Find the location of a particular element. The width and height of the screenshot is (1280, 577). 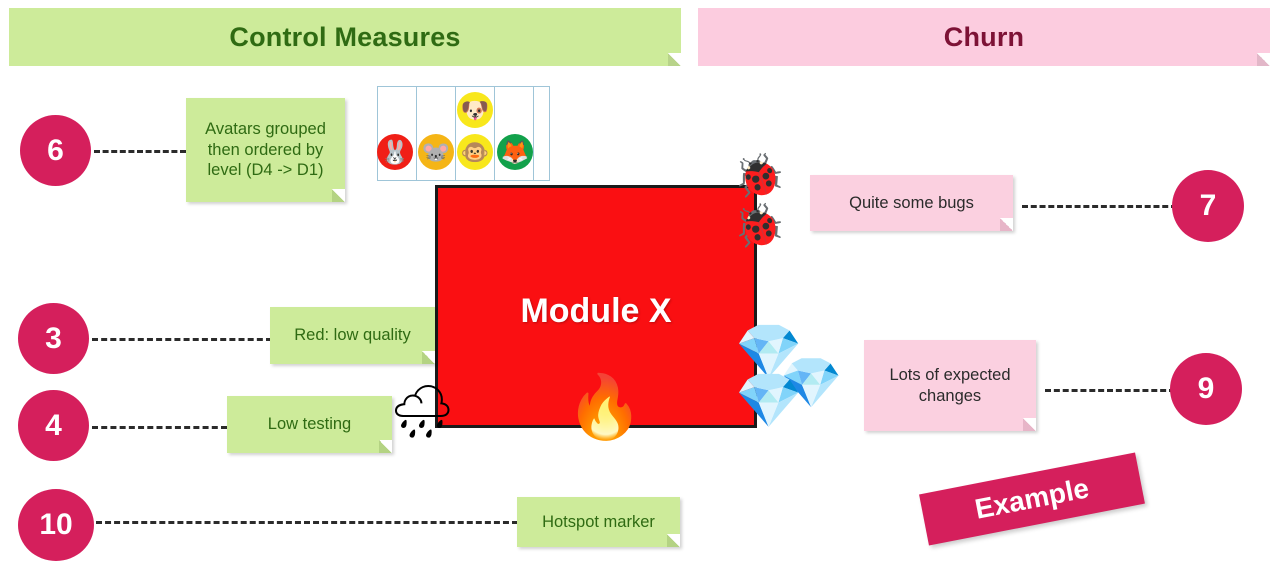

bullet-10-number: 10 is located at coordinates (56, 524).